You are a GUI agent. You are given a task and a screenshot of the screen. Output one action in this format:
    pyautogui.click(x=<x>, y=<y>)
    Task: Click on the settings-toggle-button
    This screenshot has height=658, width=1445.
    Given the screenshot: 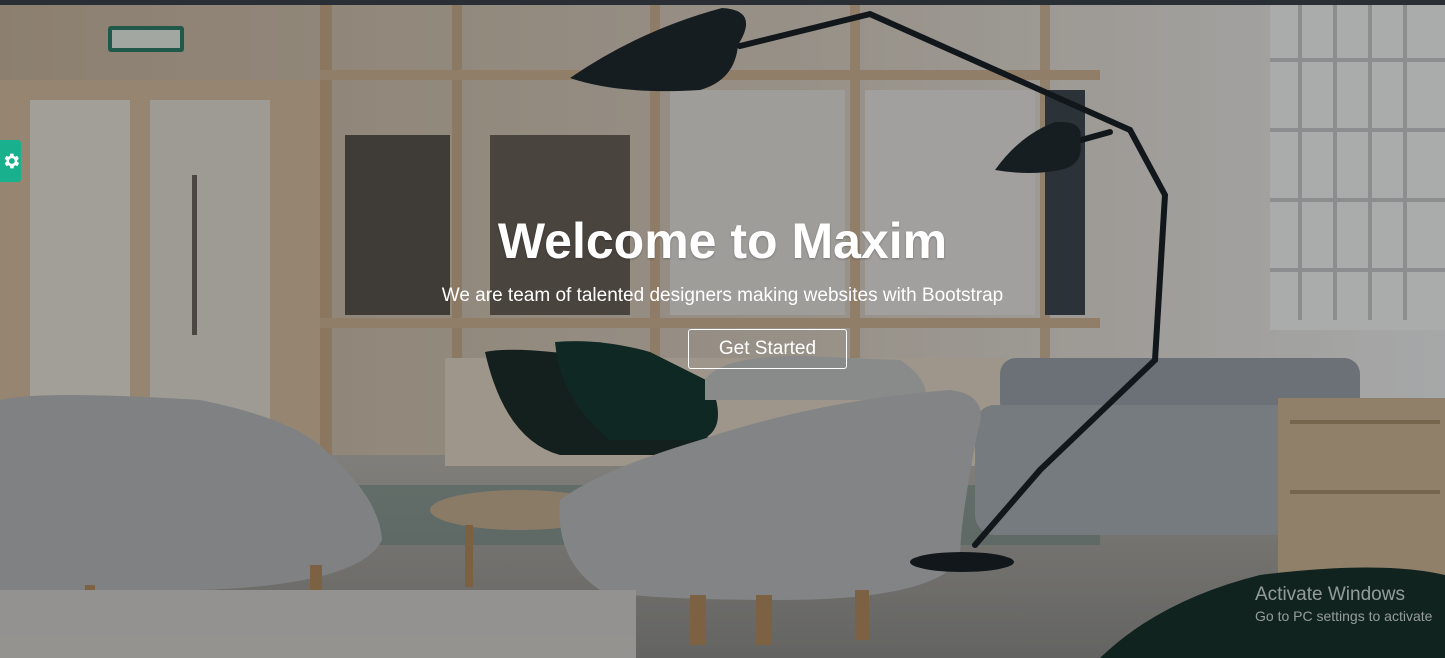 What is the action you would take?
    pyautogui.click(x=10, y=161)
    